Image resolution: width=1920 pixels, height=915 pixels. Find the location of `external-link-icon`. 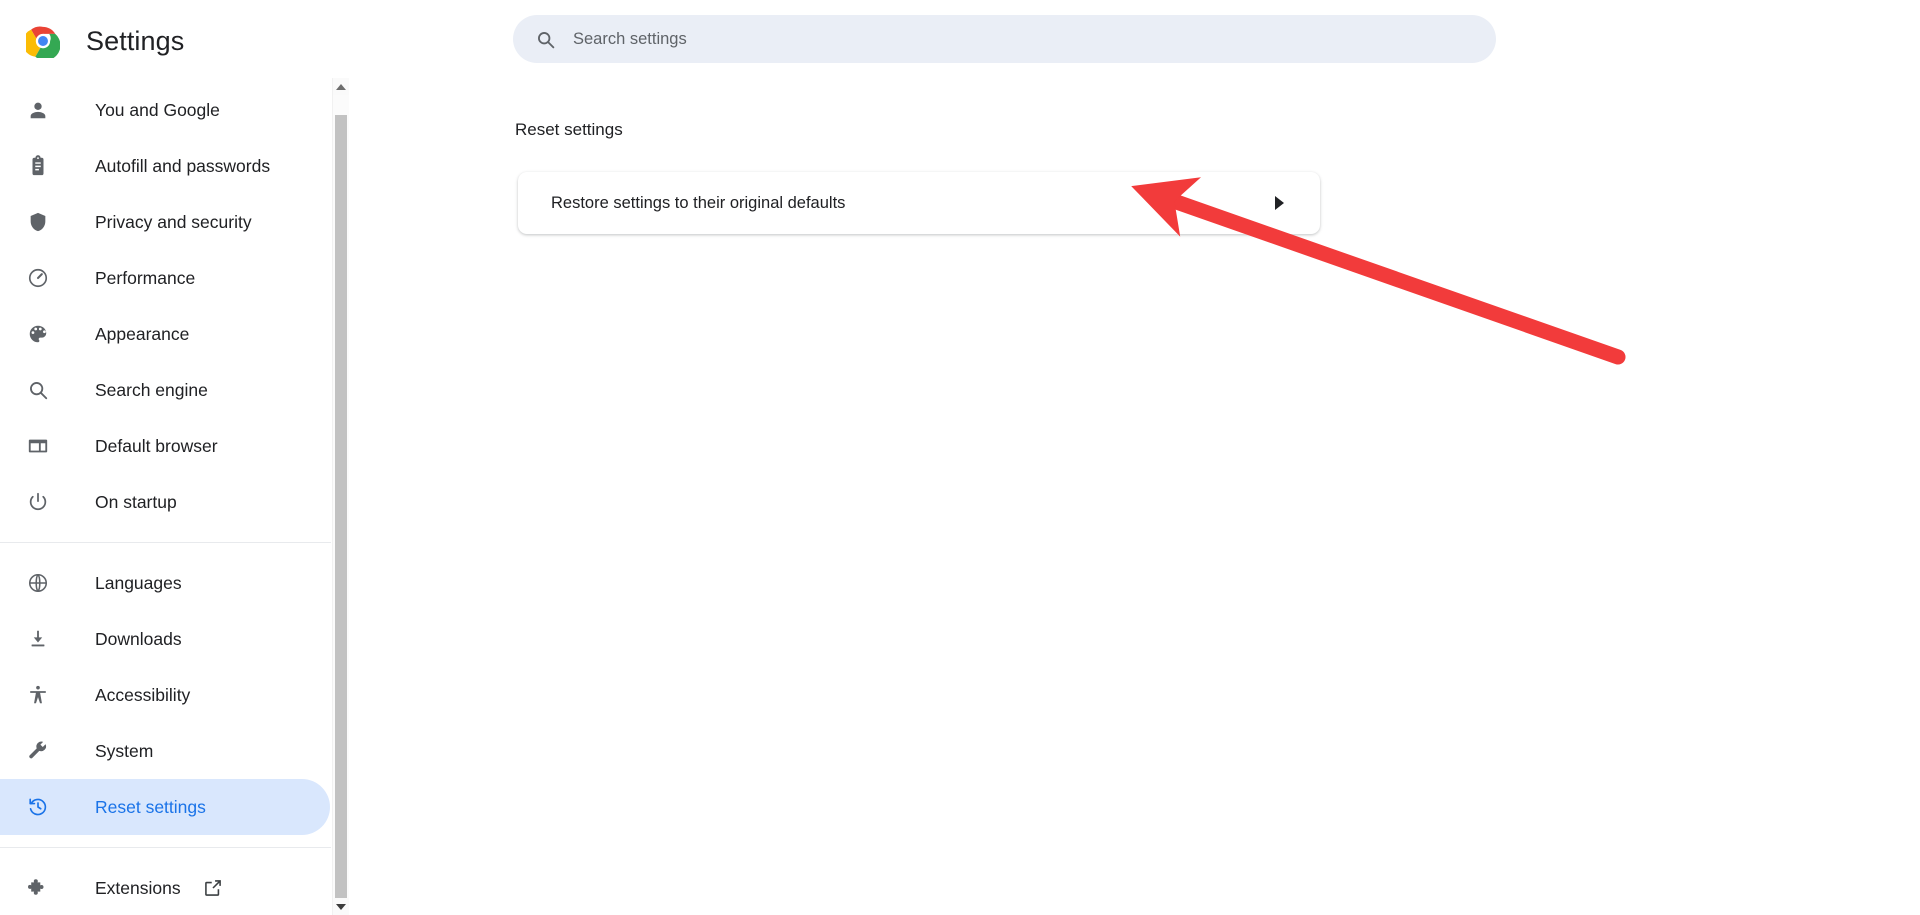

external-link-icon is located at coordinates (213, 888).